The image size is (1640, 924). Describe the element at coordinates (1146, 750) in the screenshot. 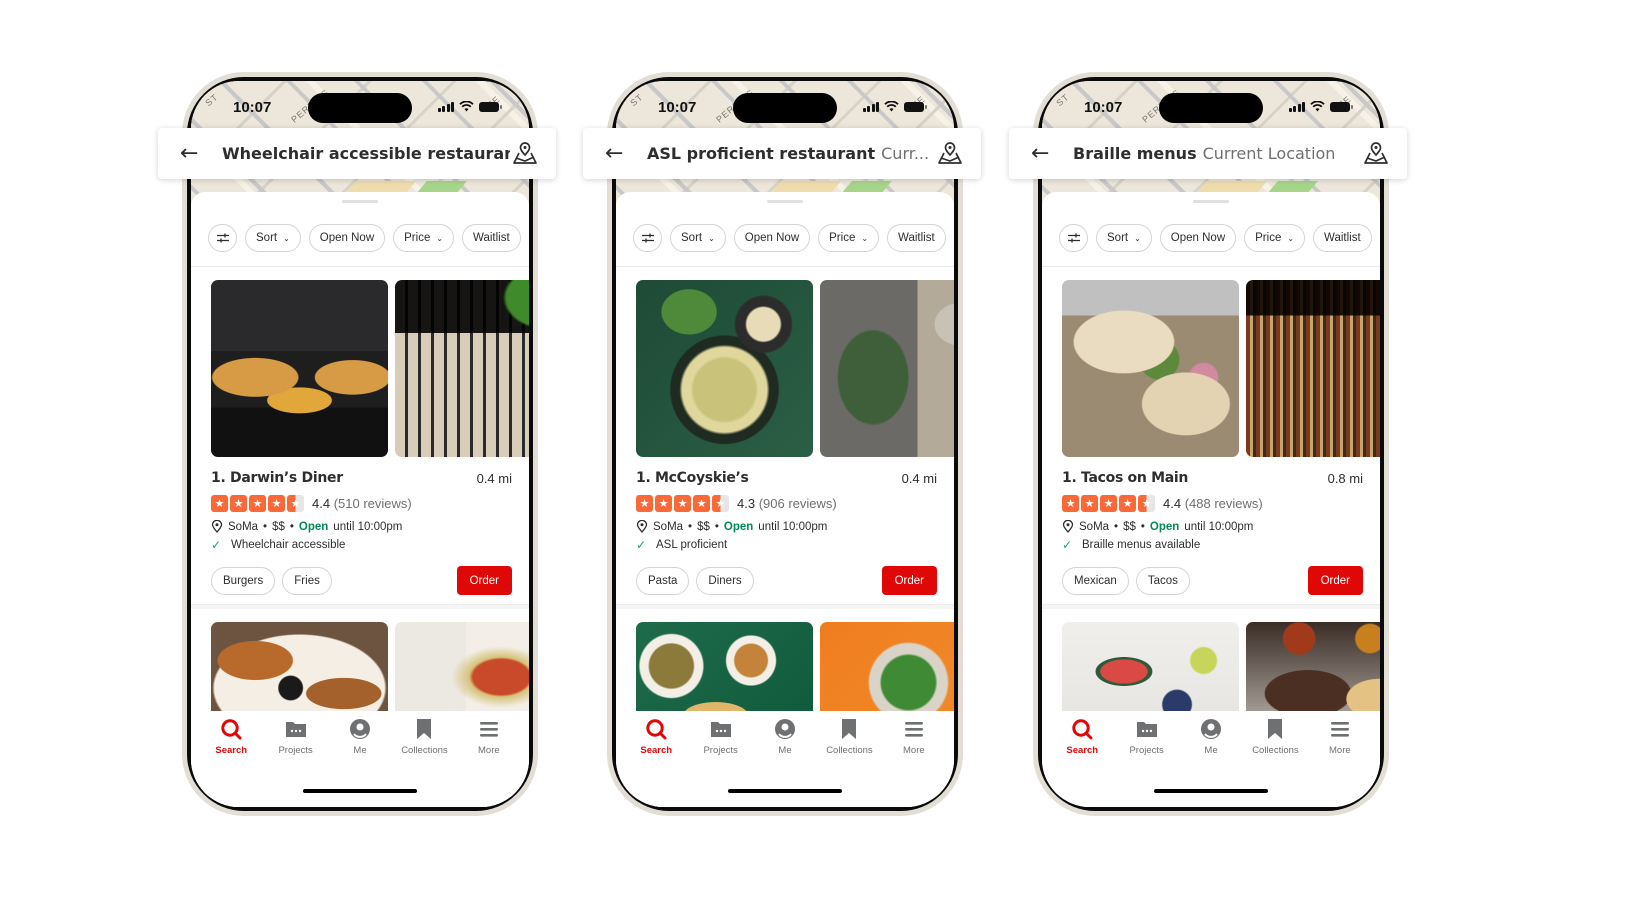

I see `tab-label: Projects` at that location.